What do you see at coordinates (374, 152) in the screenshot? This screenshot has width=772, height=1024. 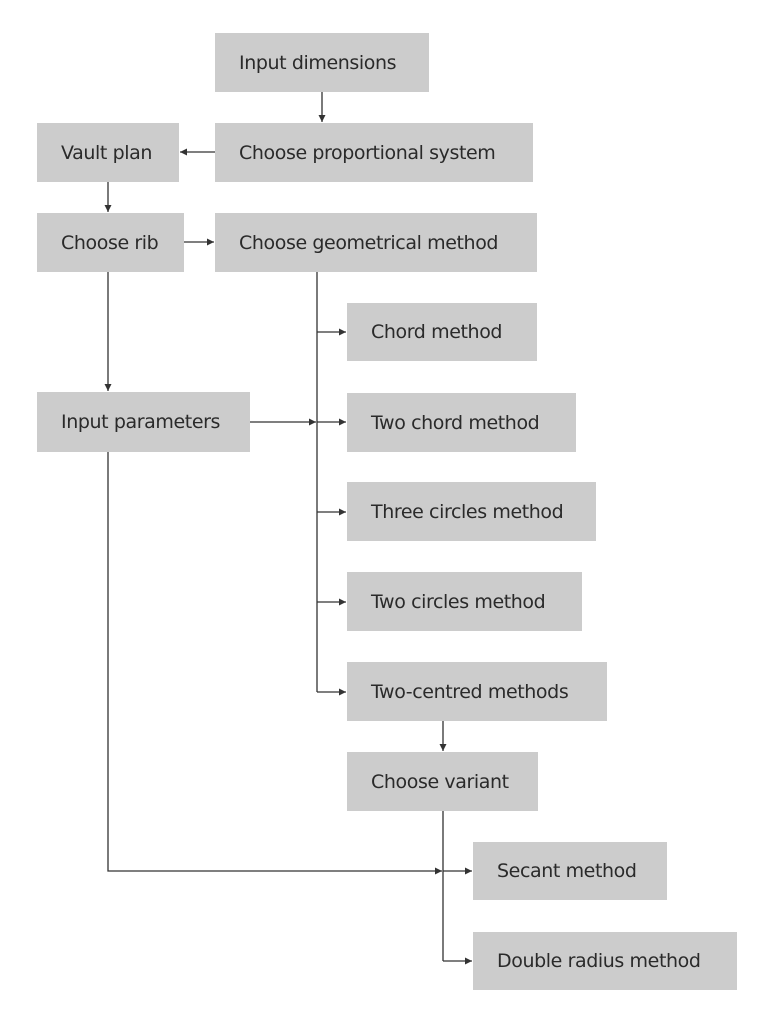 I see `node-choose-proportional-system: Choose proportional system` at bounding box center [374, 152].